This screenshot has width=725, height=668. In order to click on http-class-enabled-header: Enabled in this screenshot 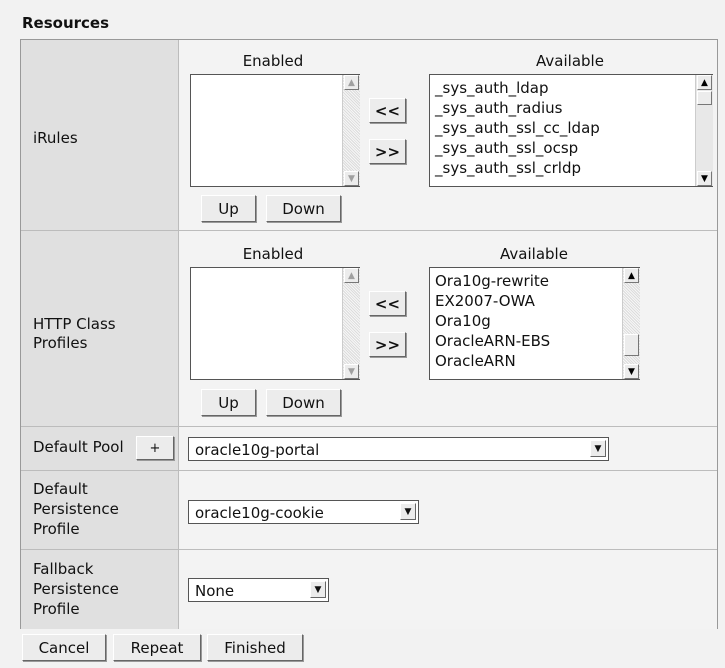, I will do `click(273, 254)`.